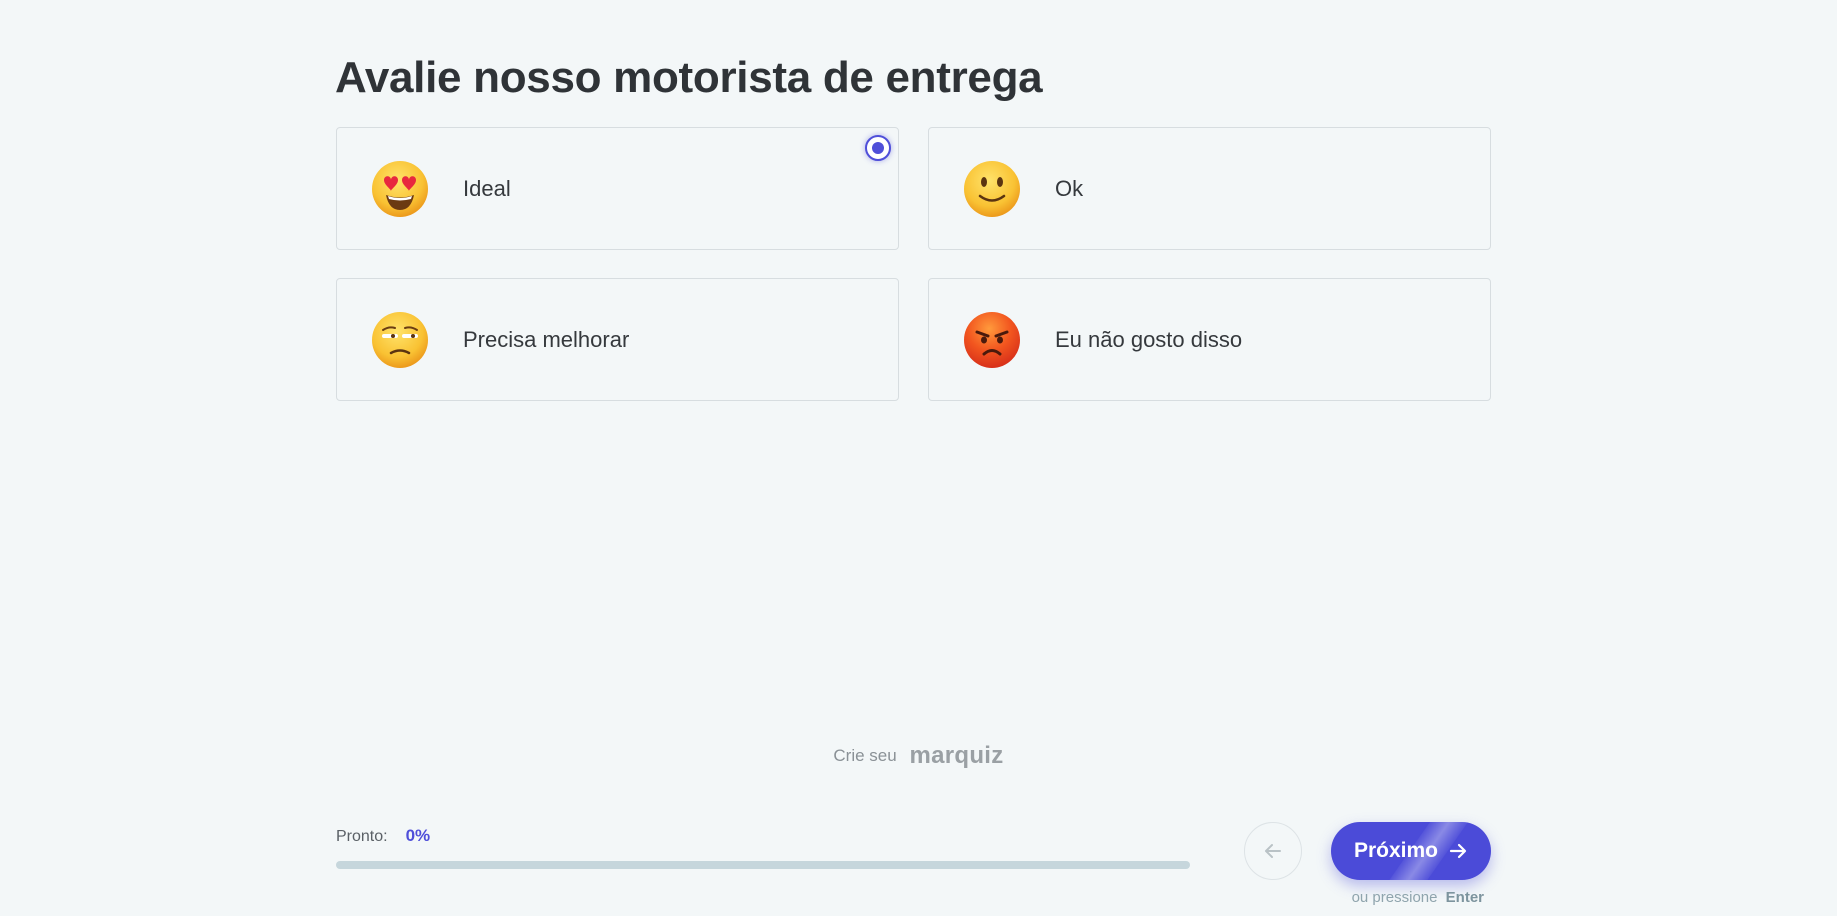 The image size is (1837, 916). I want to click on branding-link: Crie seu marquiz, so click(918, 756).